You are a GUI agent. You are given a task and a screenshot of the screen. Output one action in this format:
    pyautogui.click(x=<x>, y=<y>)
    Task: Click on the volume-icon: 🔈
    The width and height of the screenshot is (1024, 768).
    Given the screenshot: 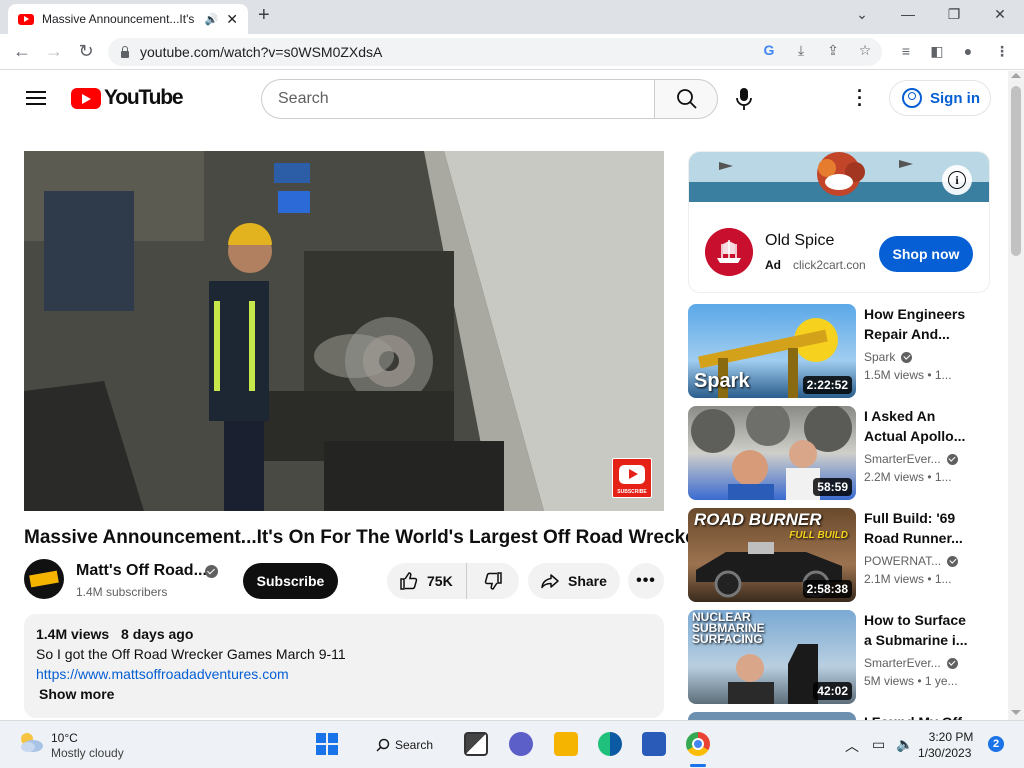 What is the action you would take?
    pyautogui.click(x=904, y=744)
    